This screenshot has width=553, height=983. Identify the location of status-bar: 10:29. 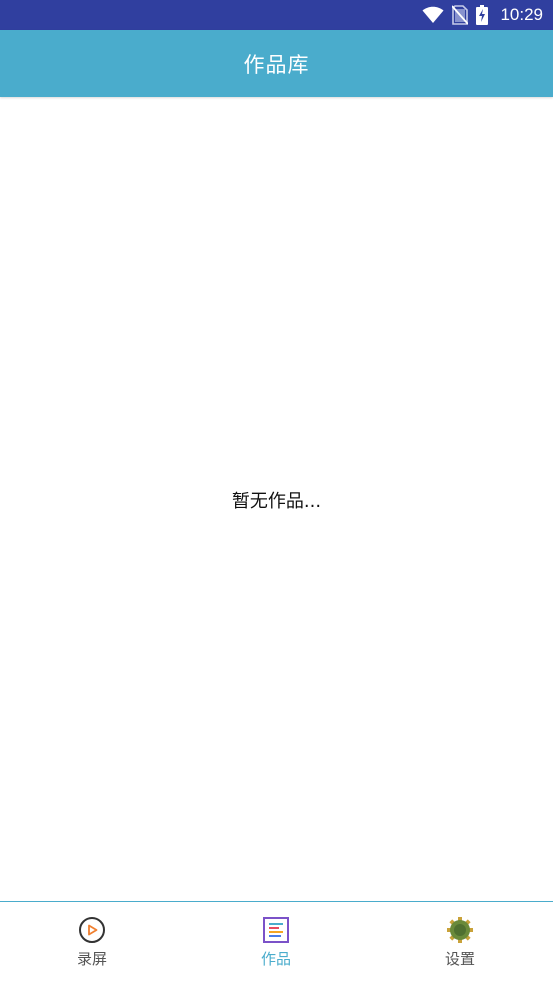
(276, 15).